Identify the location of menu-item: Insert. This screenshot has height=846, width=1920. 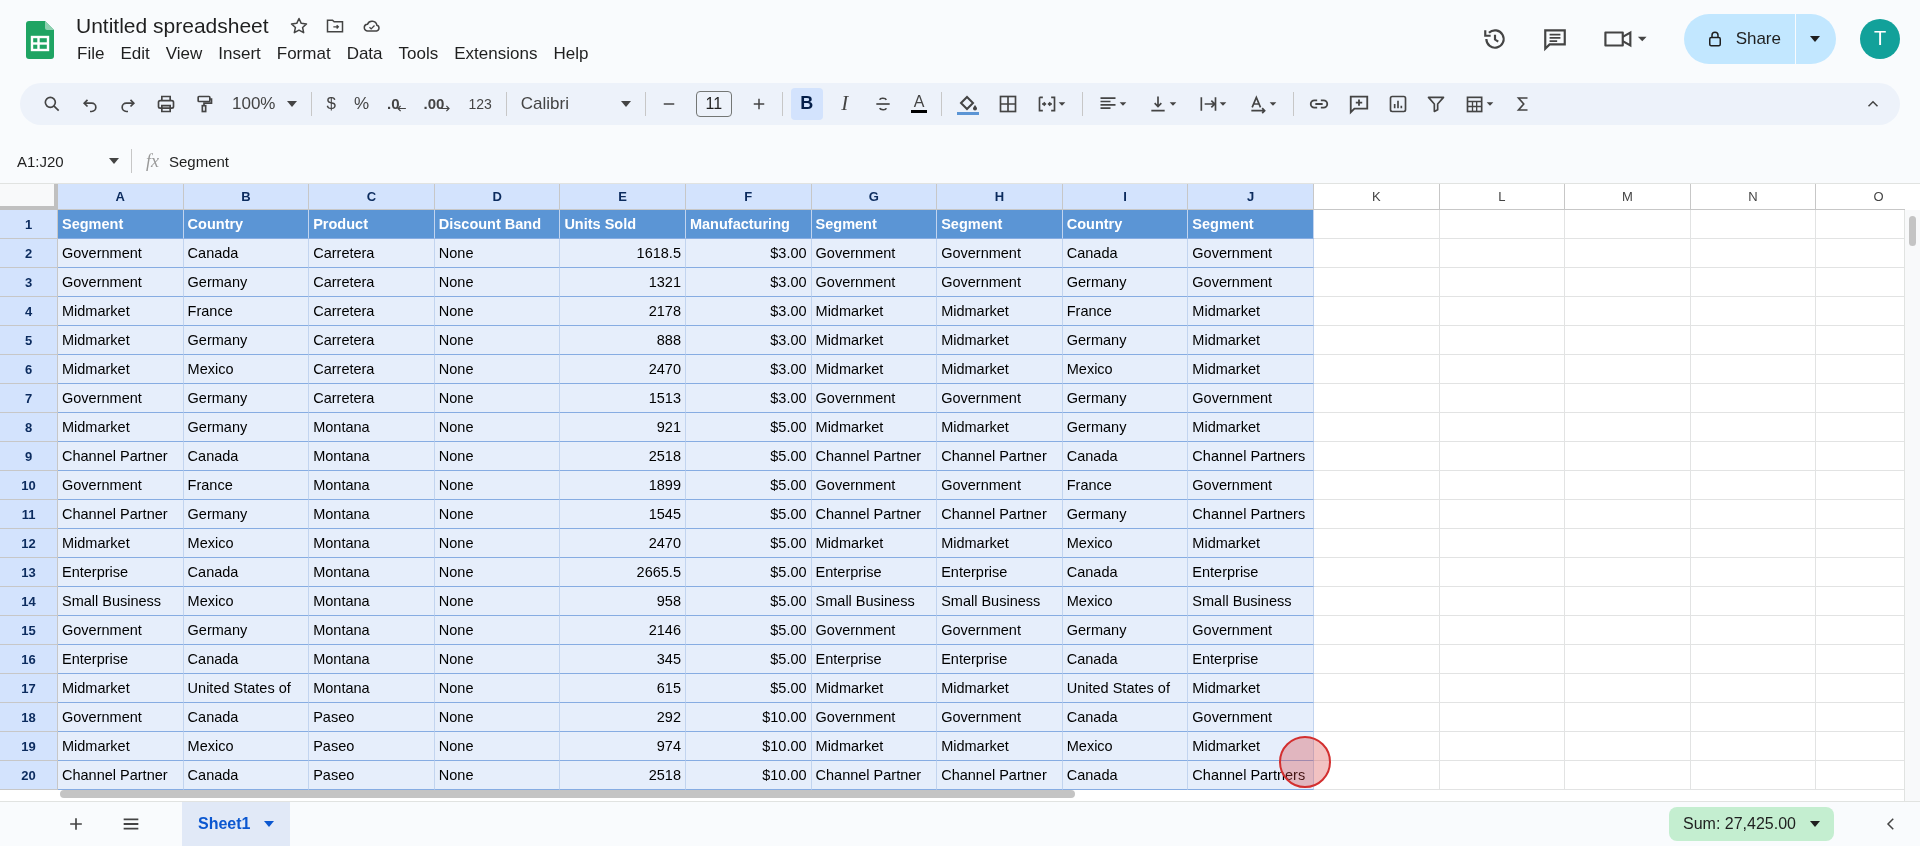
(240, 53).